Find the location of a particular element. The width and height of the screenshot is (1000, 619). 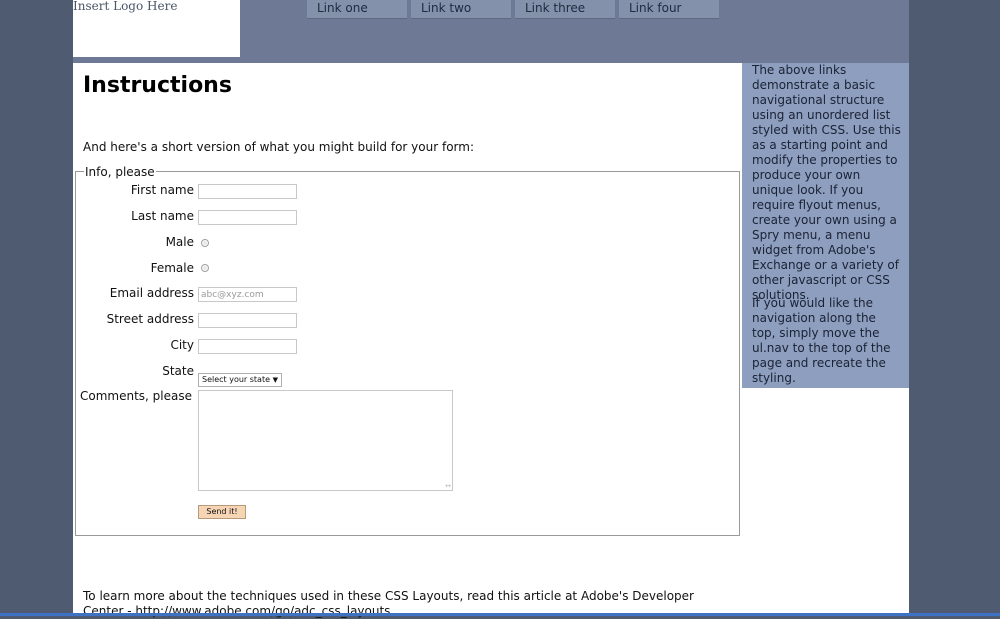

email-input is located at coordinates (247, 294).